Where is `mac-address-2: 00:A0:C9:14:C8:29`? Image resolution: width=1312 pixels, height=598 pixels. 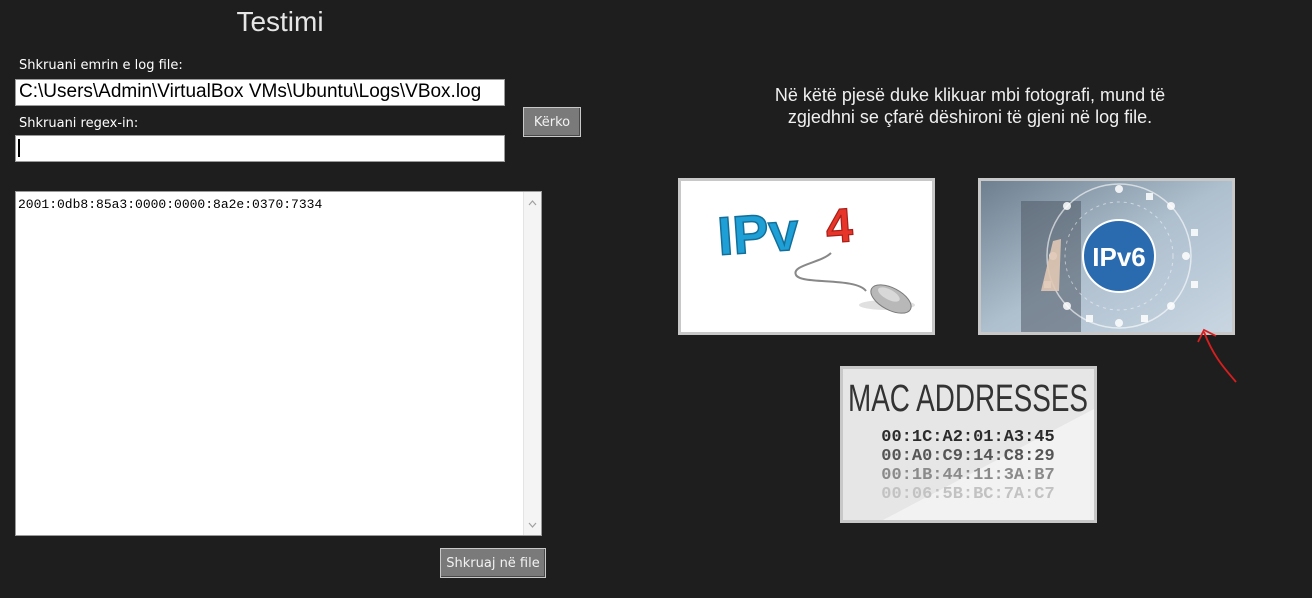 mac-address-2: 00:A0:C9:14:C8:29 is located at coordinates (967, 456).